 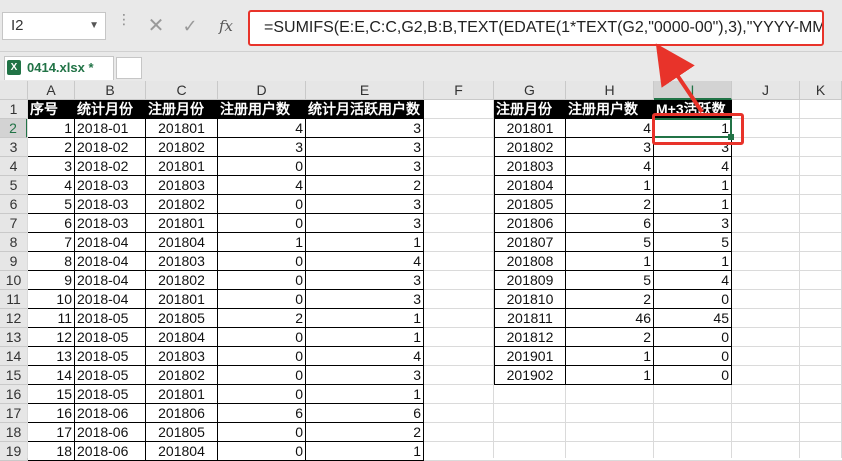 I want to click on table-cell: 201808, so click(x=530, y=261).